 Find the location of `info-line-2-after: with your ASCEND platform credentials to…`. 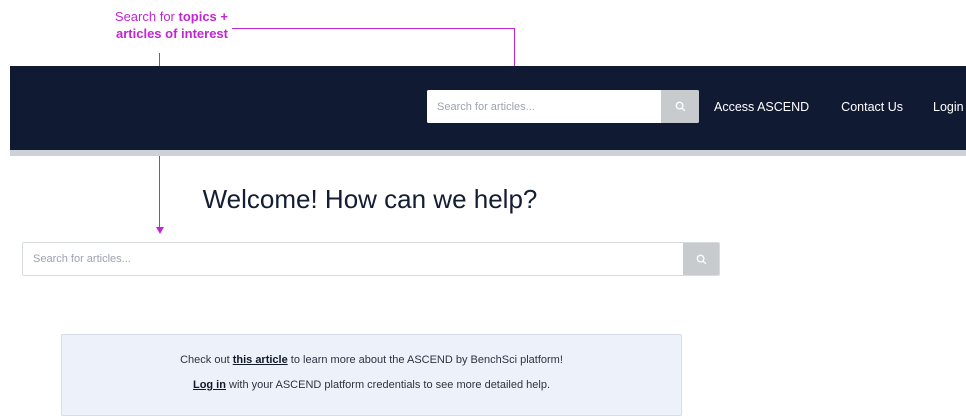

info-line-2-after: with your ASCEND platform credentials to… is located at coordinates (388, 385).